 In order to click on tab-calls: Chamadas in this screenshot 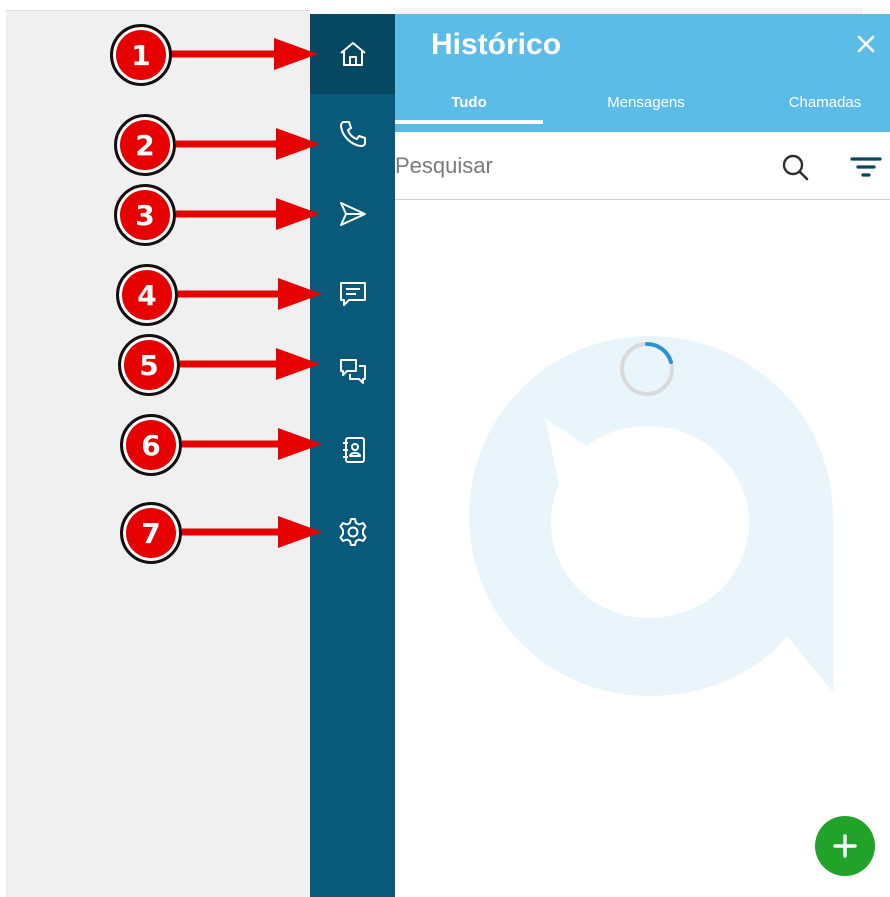, I will do `click(825, 102)`.